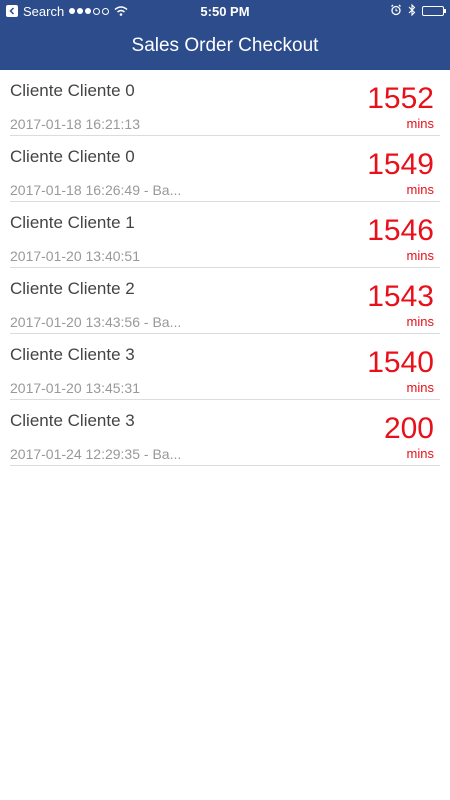  I want to click on page-title: Sales Order Checkout, so click(225, 45).